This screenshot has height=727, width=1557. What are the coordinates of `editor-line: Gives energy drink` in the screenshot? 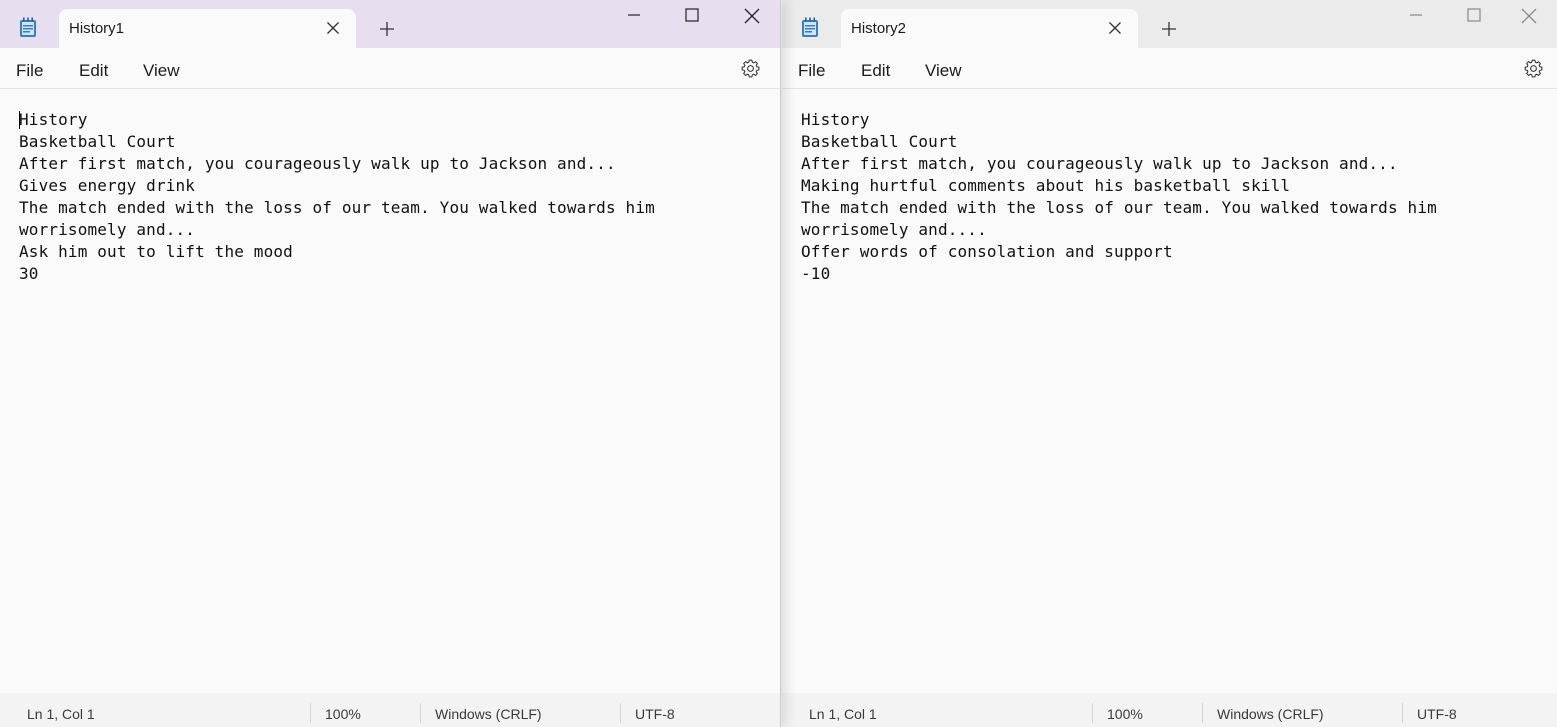 It's located at (107, 185).